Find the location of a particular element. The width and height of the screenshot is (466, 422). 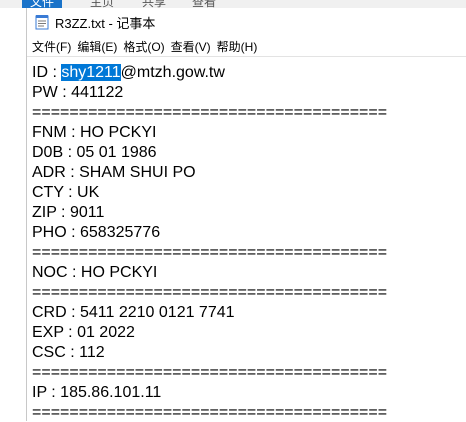

background-tab-share: 共享 is located at coordinates (154, 4).